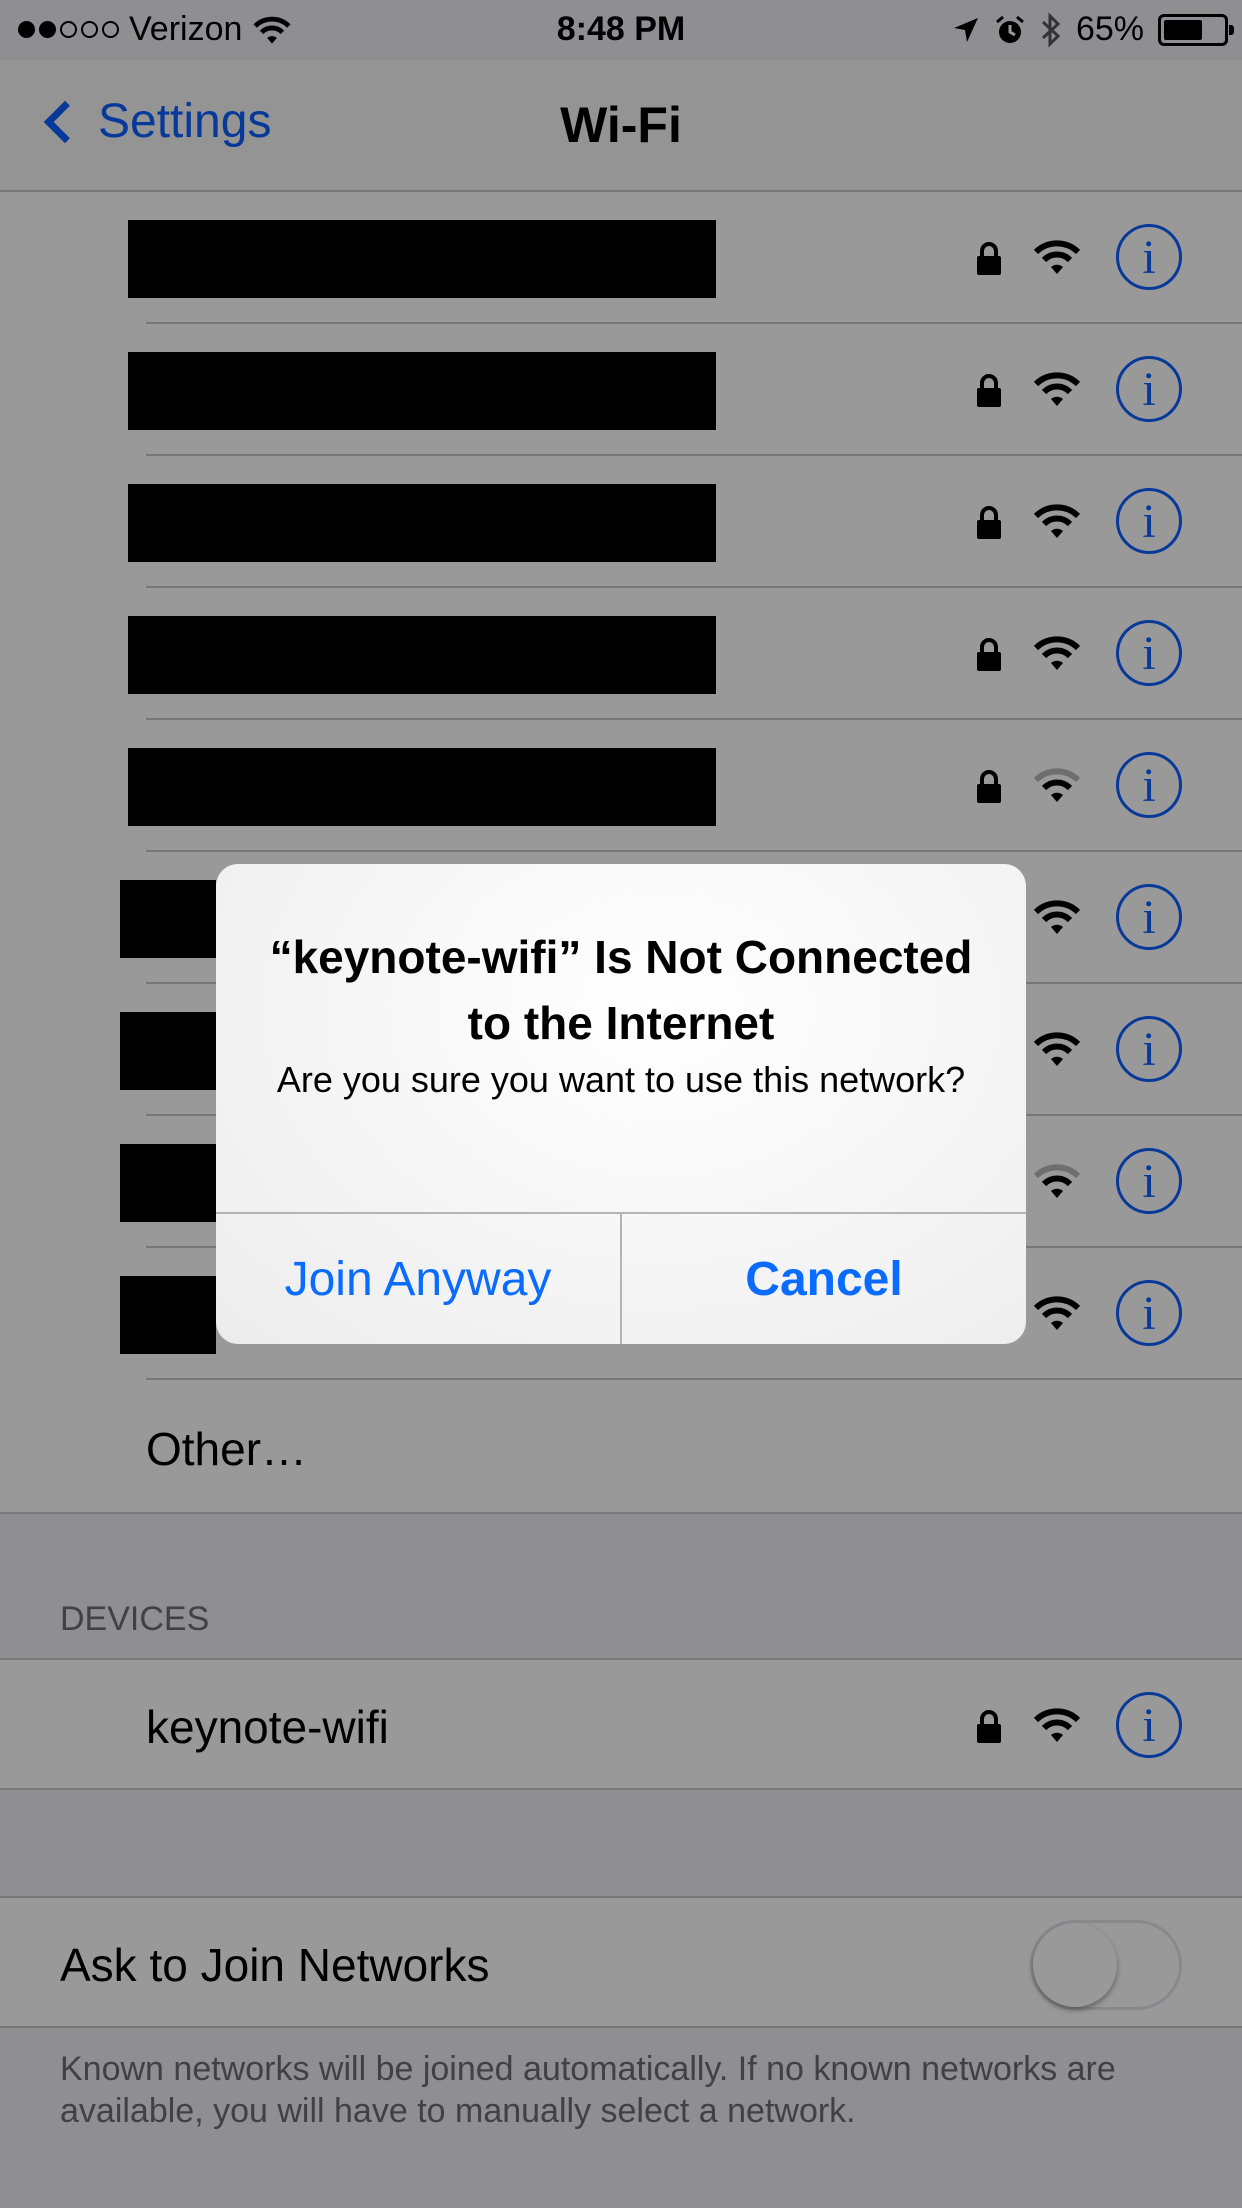 The height and width of the screenshot is (2208, 1242). Describe the element at coordinates (824, 1279) in the screenshot. I see `cancel-button: Cancel` at that location.